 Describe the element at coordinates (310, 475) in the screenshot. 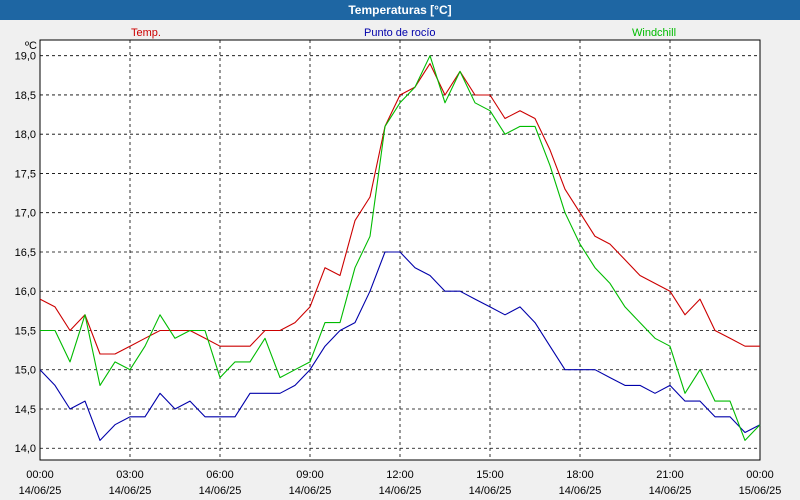

I see `x-tick-time: 09:00` at that location.